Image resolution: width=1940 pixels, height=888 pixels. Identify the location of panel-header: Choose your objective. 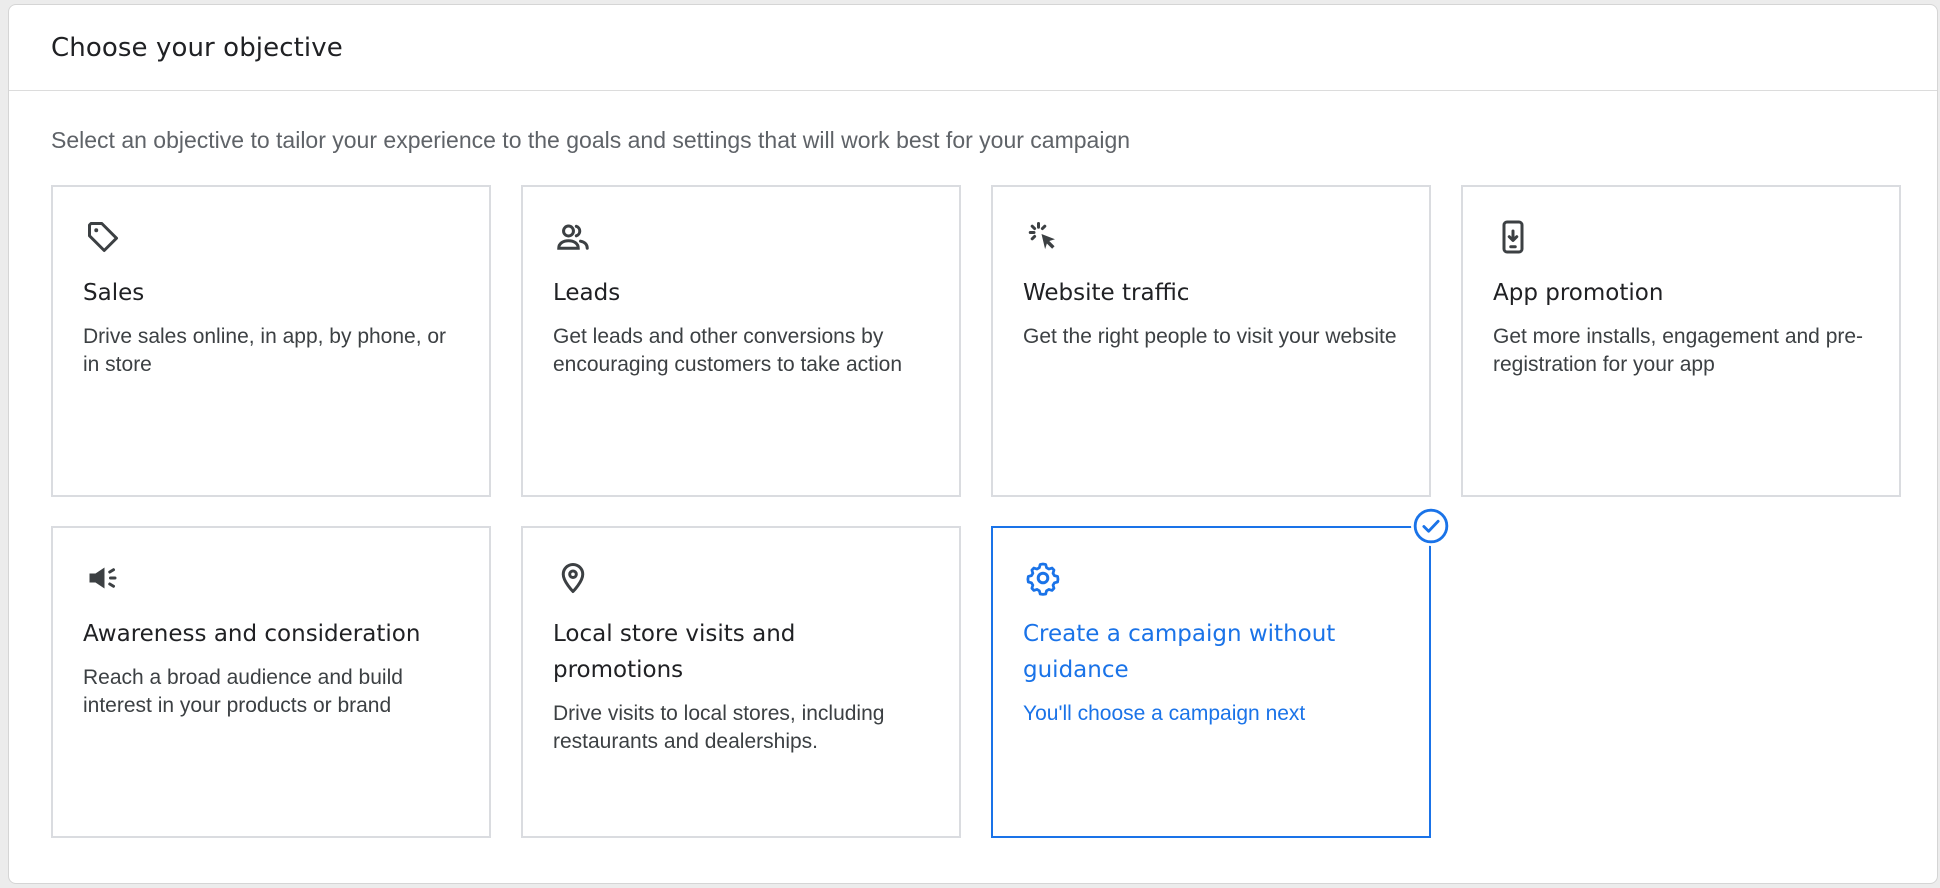
(973, 48).